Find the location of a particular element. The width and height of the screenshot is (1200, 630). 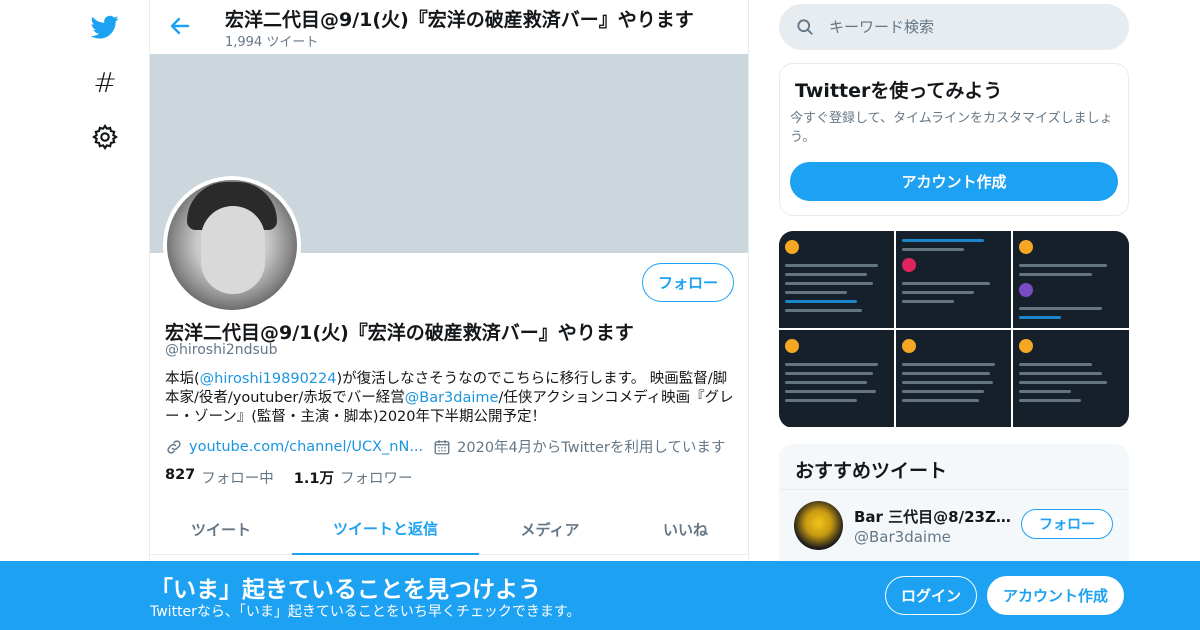

following-count: 827 is located at coordinates (180, 477).